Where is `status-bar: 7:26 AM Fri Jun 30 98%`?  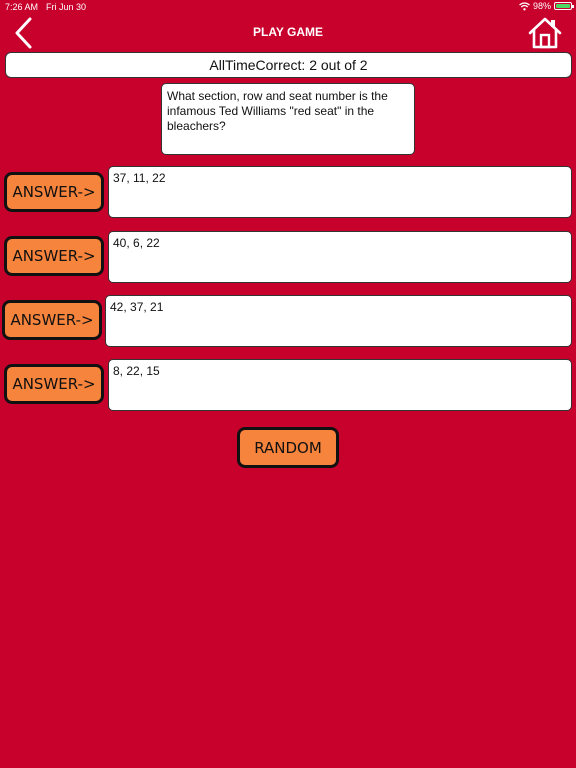 status-bar: 7:26 AM Fri Jun 30 98% is located at coordinates (288, 7).